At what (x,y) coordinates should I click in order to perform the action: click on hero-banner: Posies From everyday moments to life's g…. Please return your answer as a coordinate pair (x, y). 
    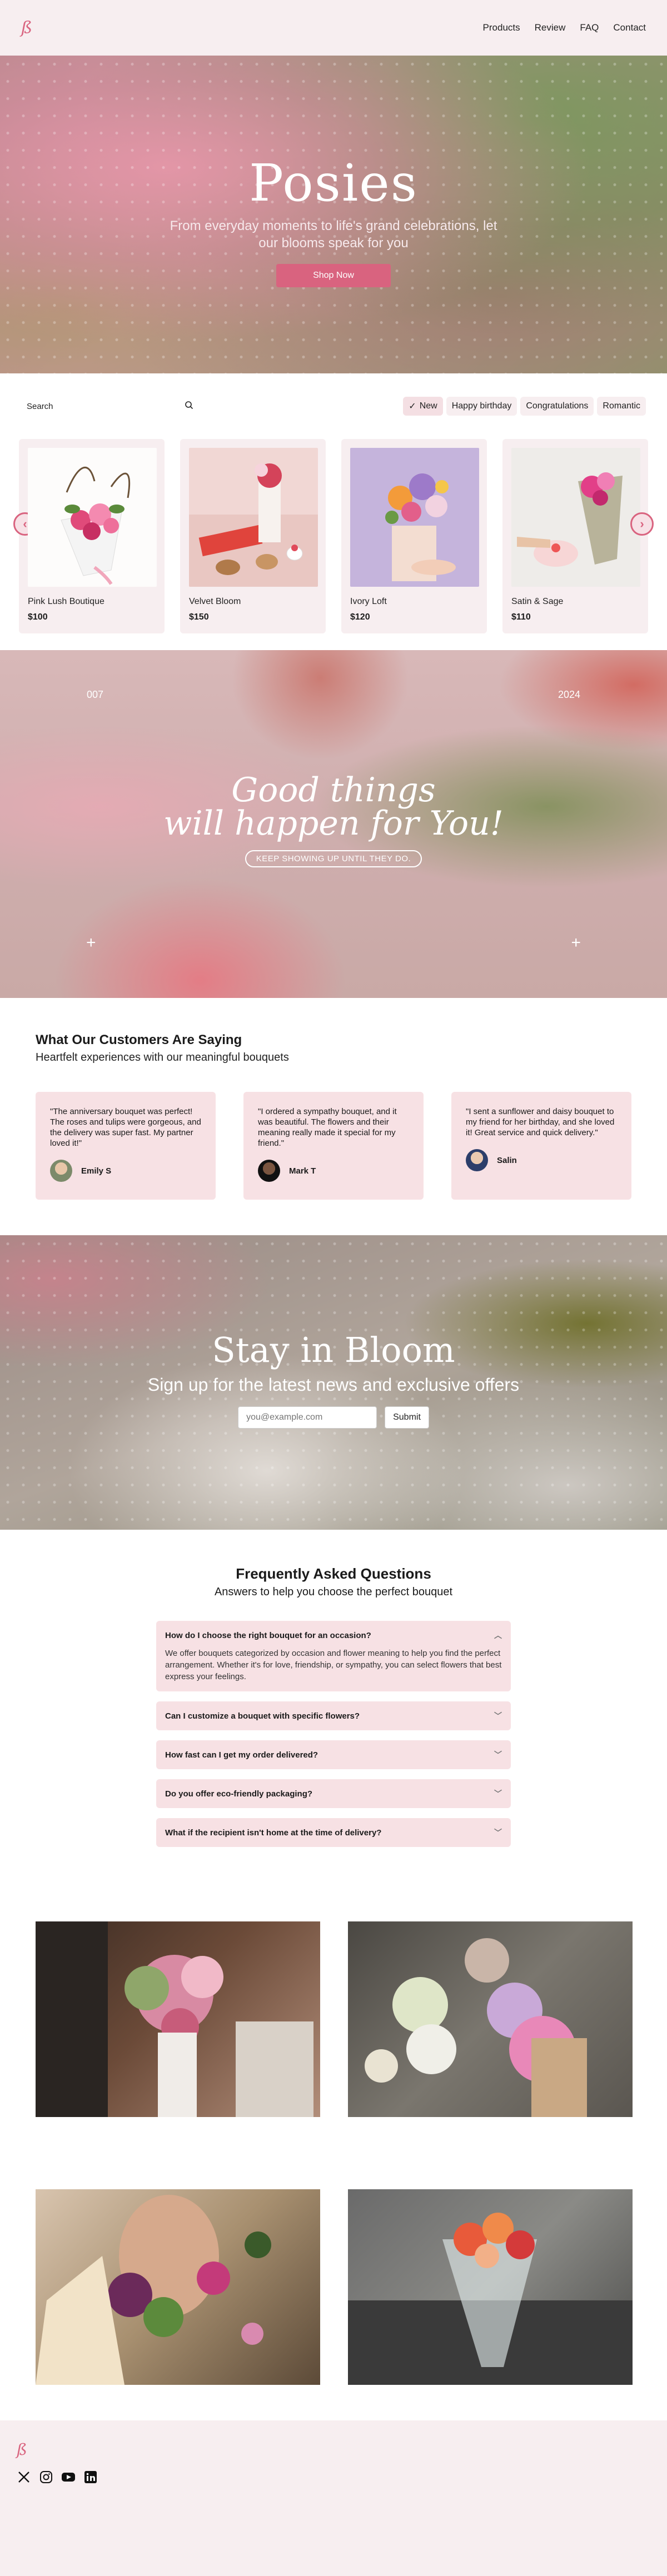
    Looking at the image, I should click on (333, 215).